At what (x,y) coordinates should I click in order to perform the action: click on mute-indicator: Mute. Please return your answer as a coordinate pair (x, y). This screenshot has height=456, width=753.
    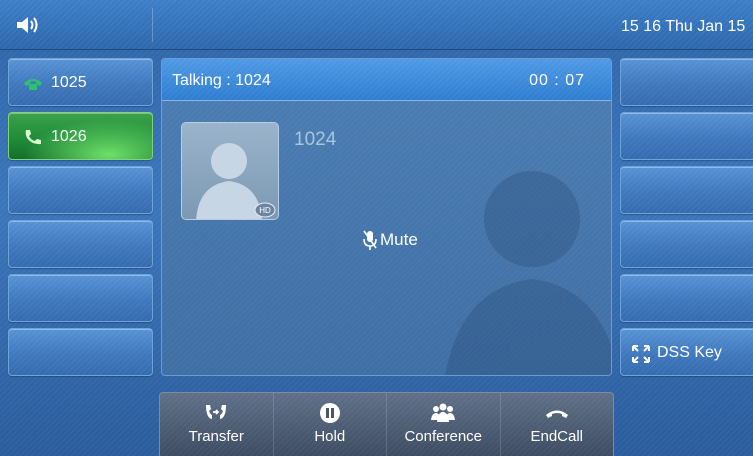
    Looking at the image, I should click on (390, 240).